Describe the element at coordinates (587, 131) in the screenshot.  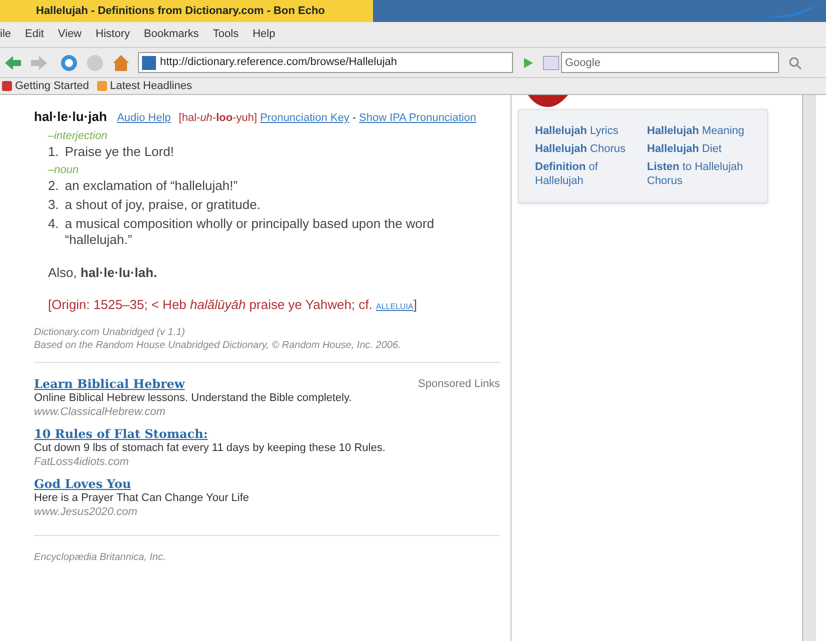
I see `related-link: Hallelujah Lyrics` at that location.